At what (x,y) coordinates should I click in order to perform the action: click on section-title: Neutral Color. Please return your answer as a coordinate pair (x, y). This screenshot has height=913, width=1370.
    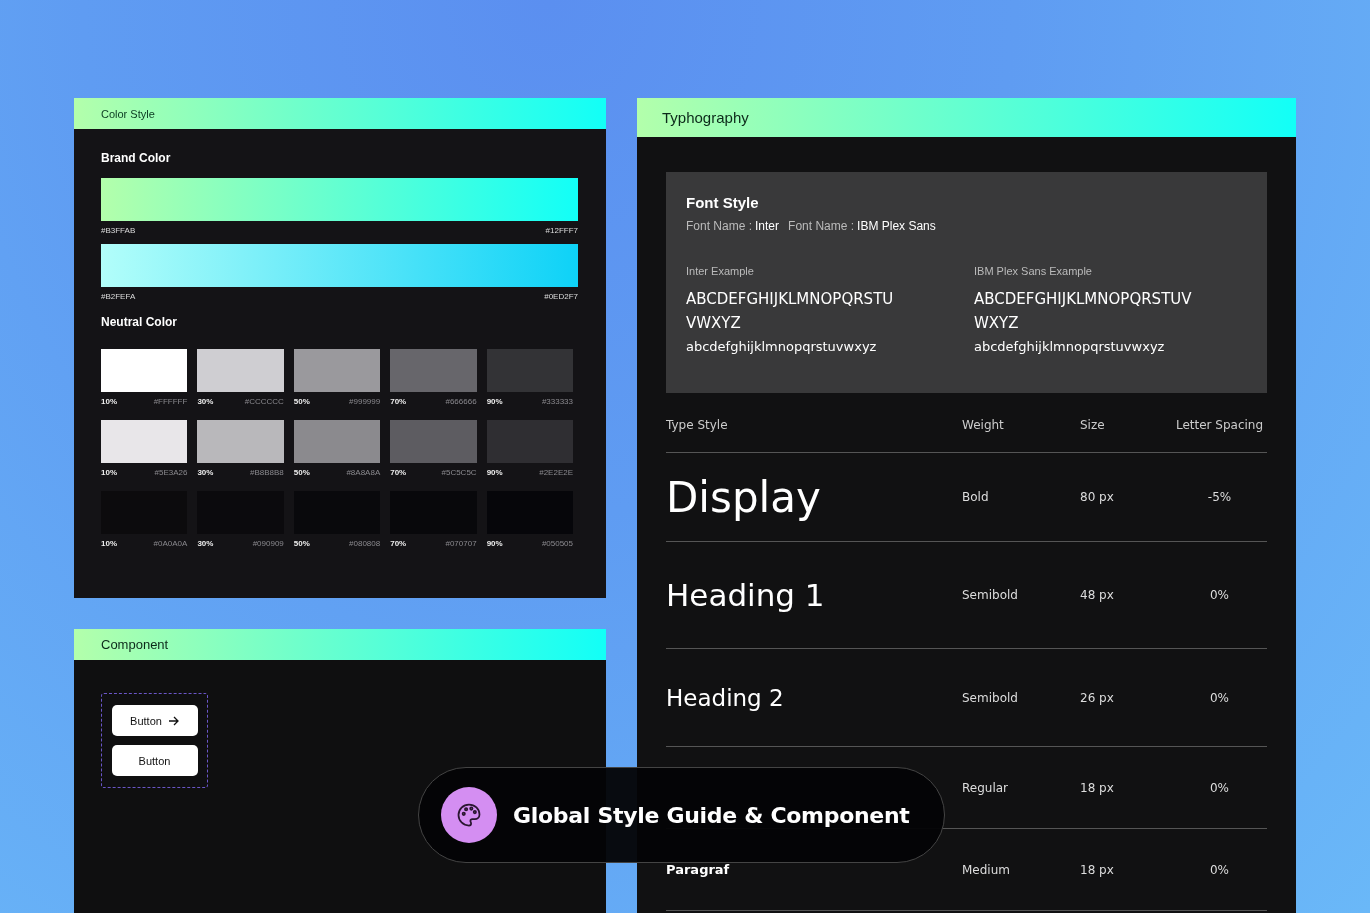
    Looking at the image, I should click on (139, 322).